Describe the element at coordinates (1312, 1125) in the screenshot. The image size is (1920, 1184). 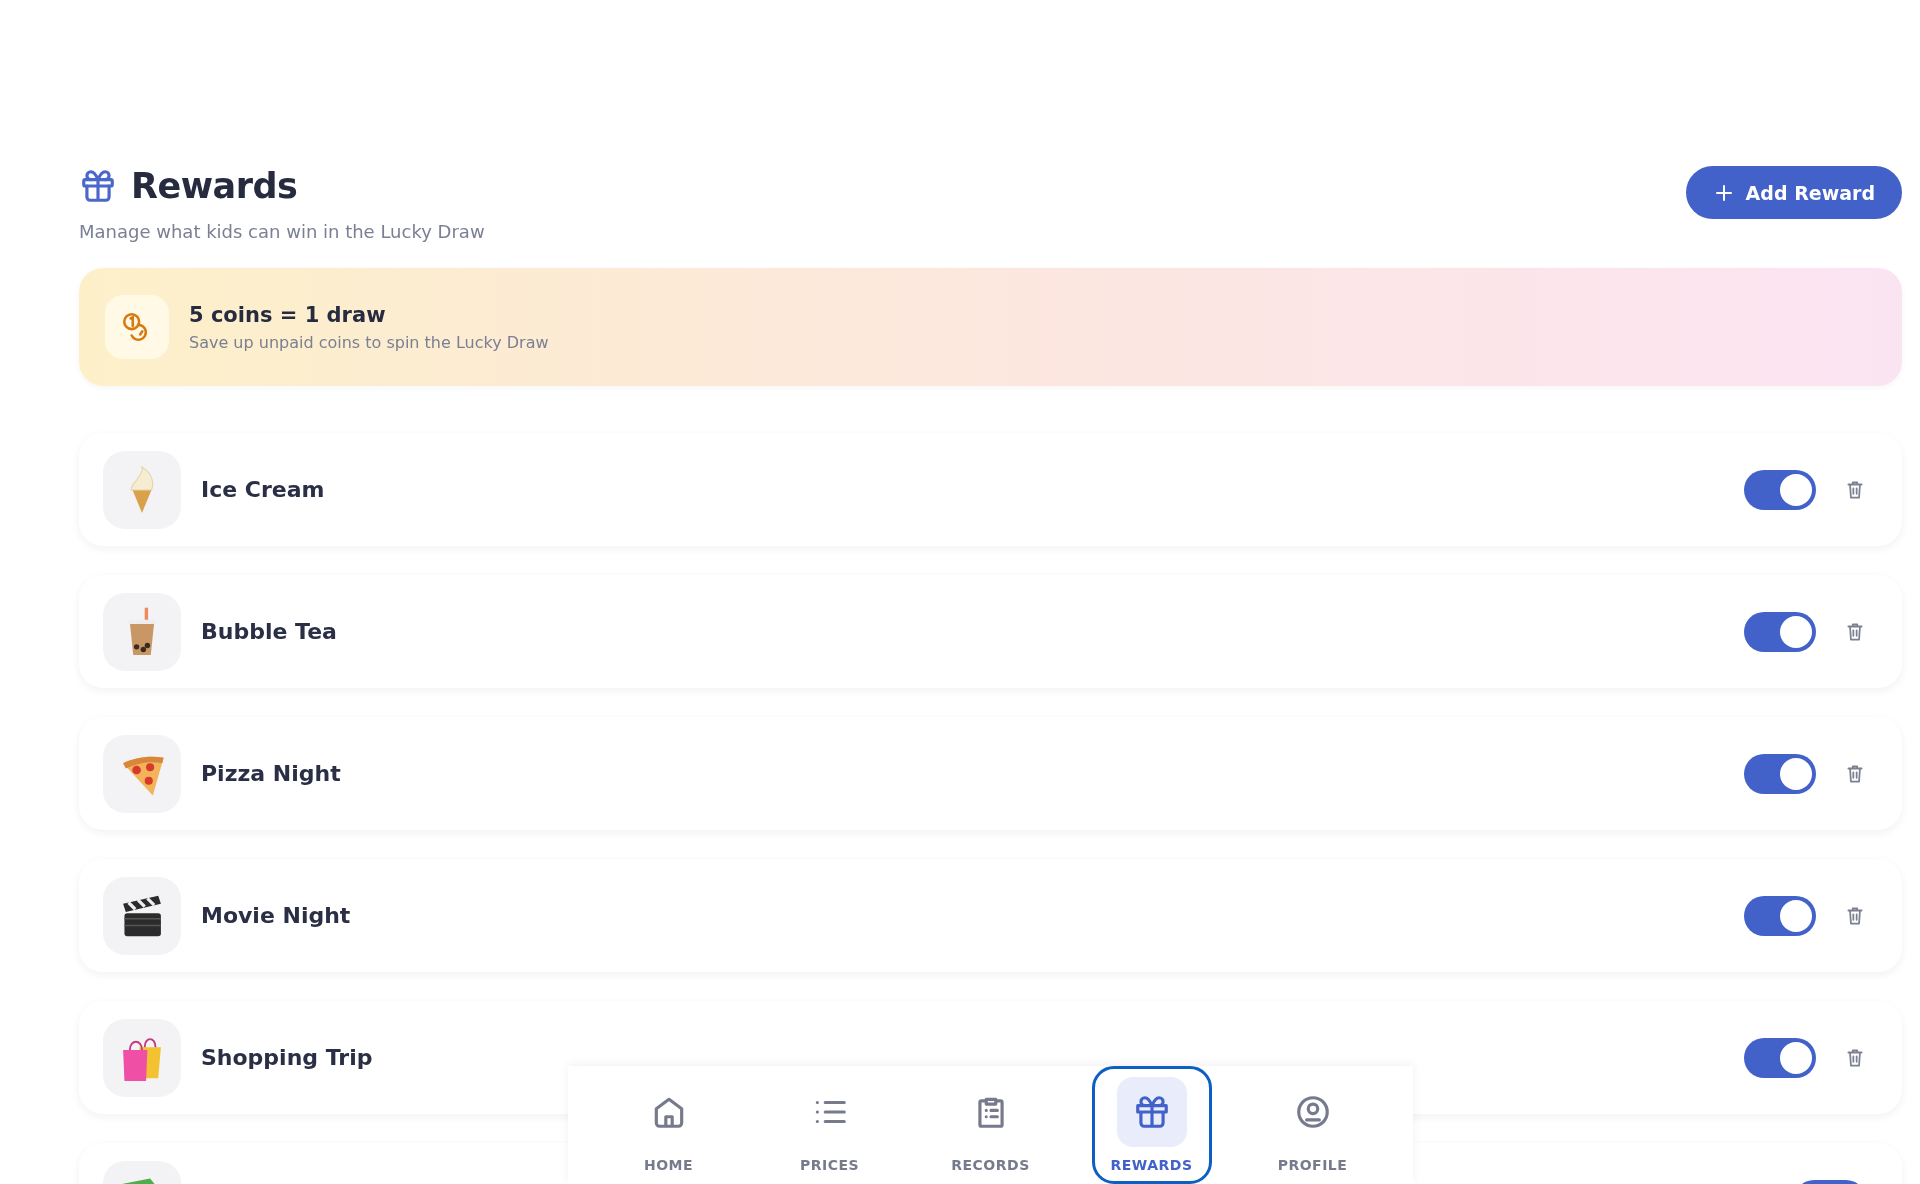
I see `nav-tab: PROFILE` at that location.